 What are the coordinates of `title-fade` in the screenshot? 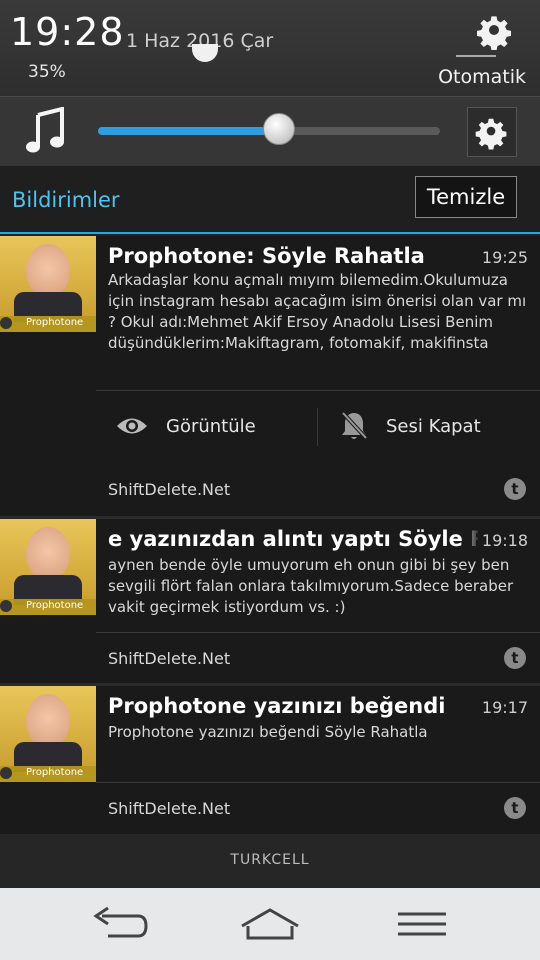 It's located at (470, 538).